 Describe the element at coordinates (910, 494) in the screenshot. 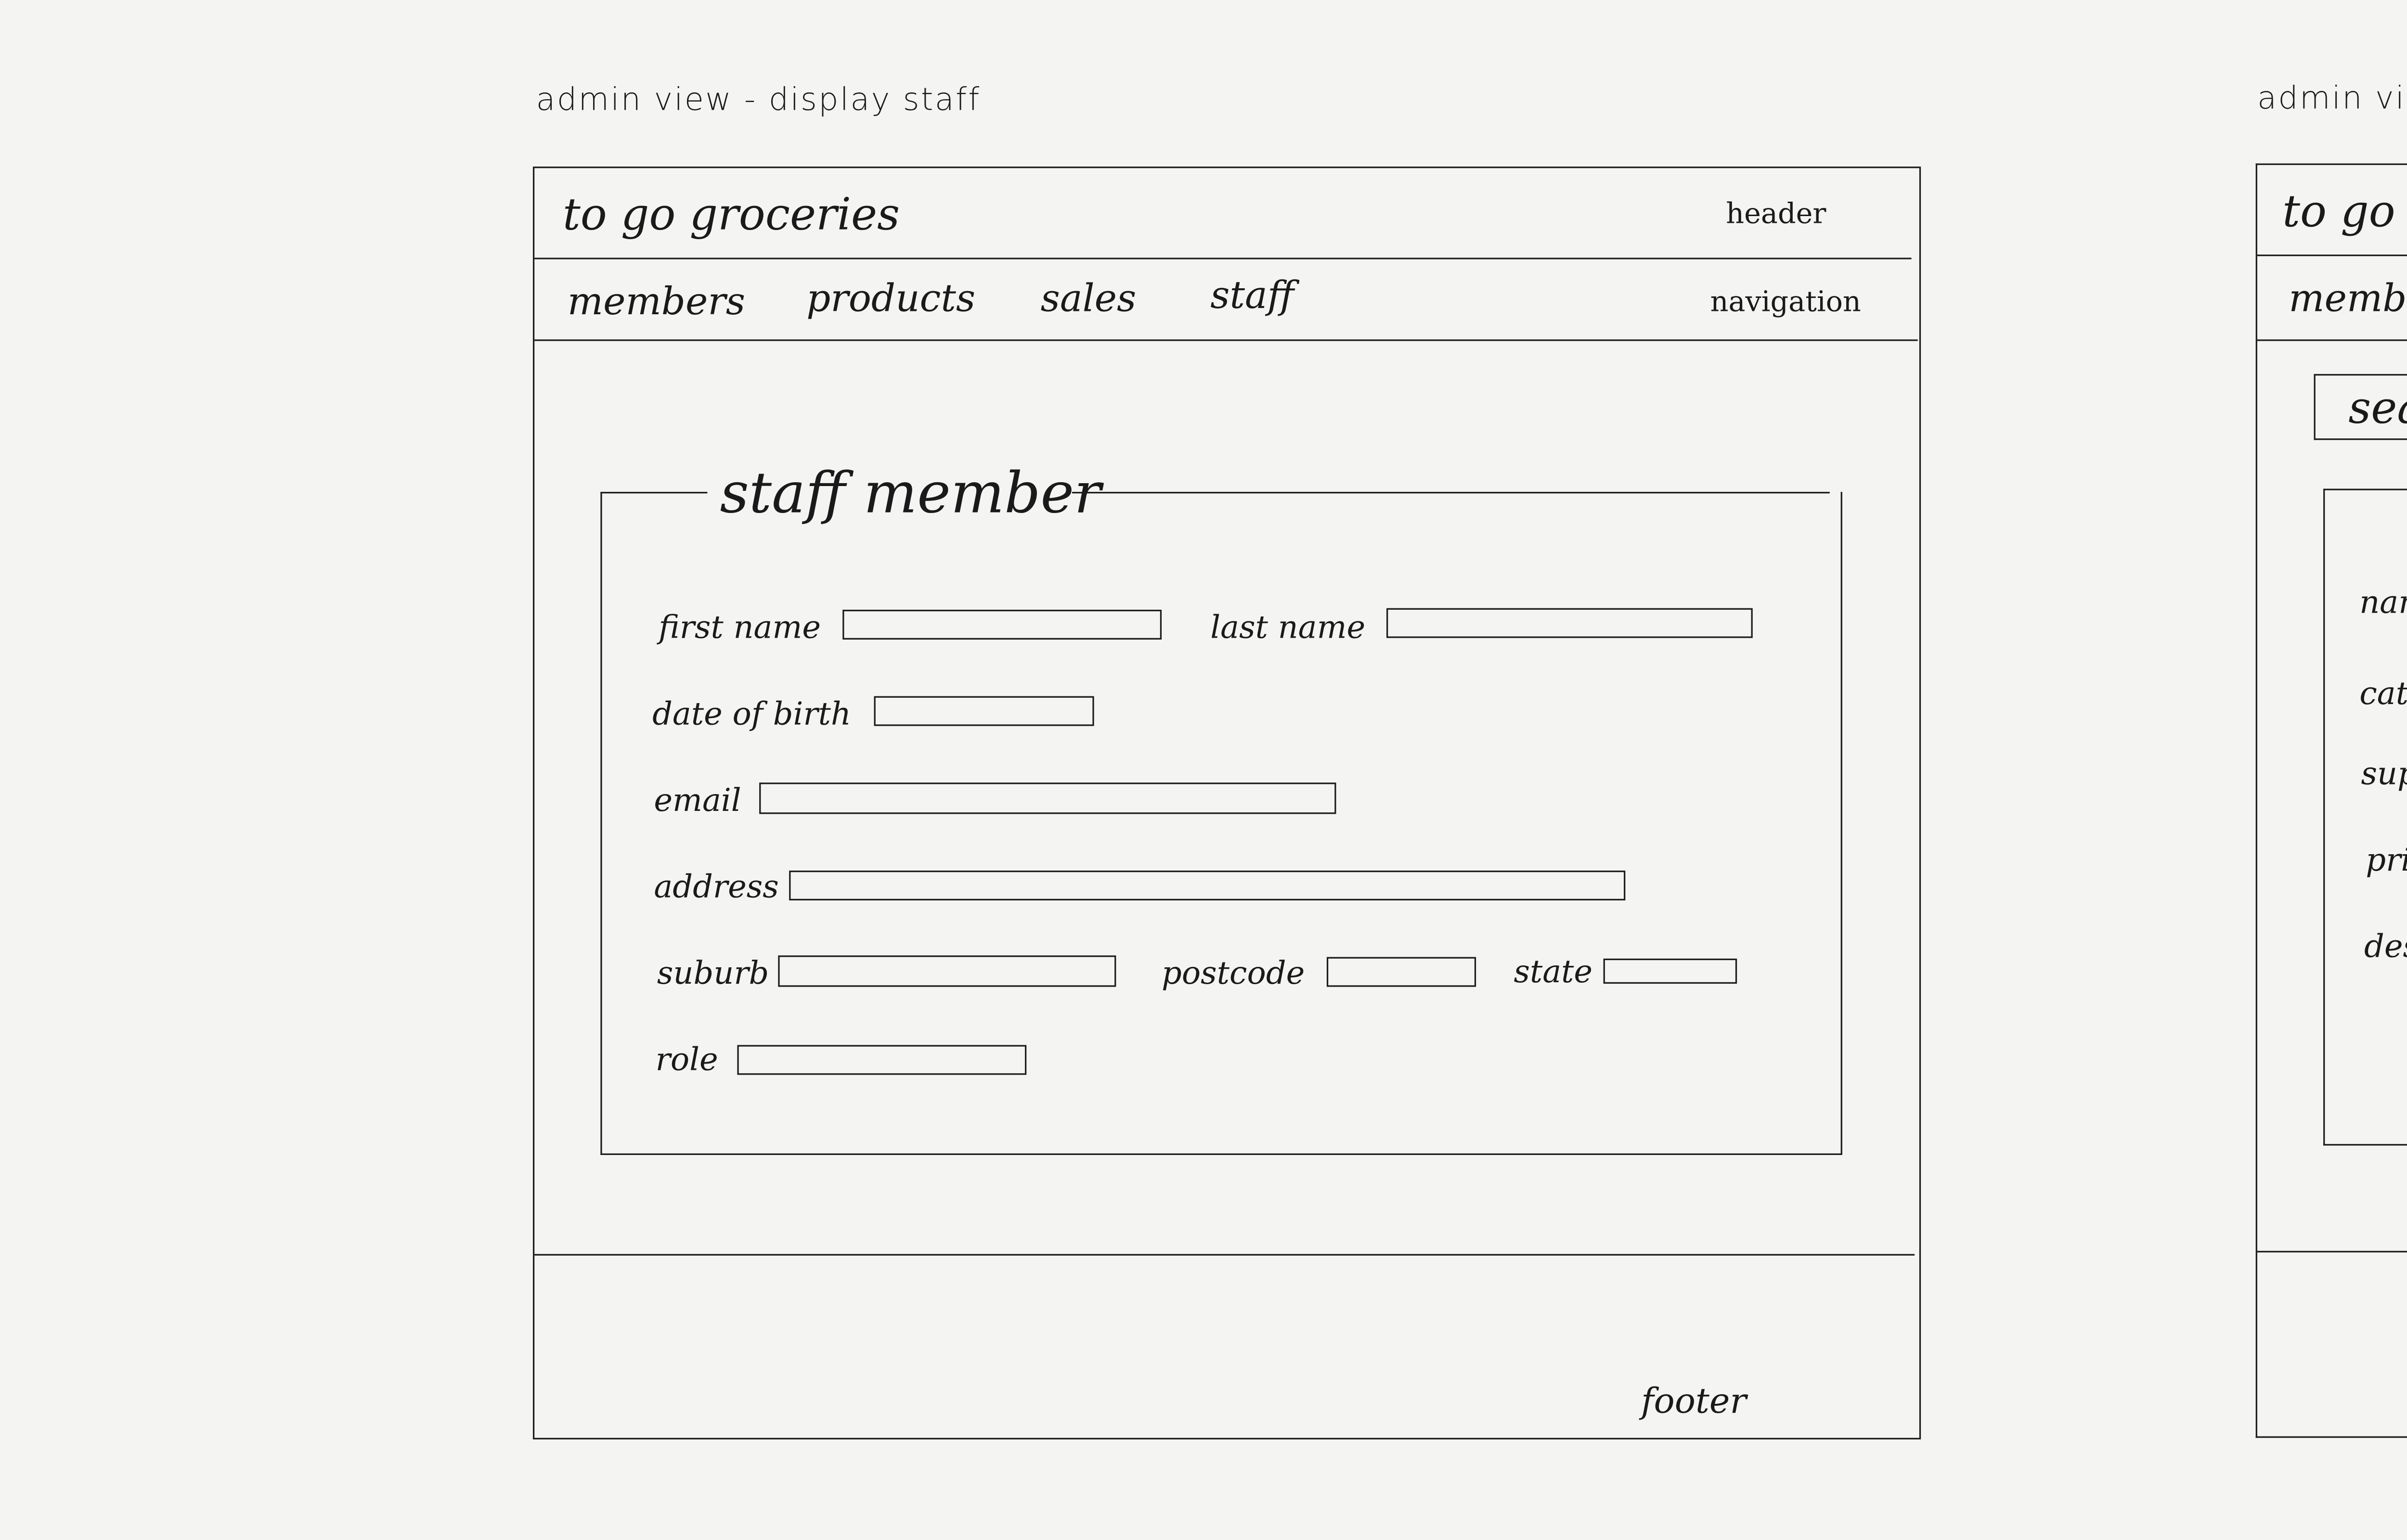

I see `form-title: staff member` at that location.